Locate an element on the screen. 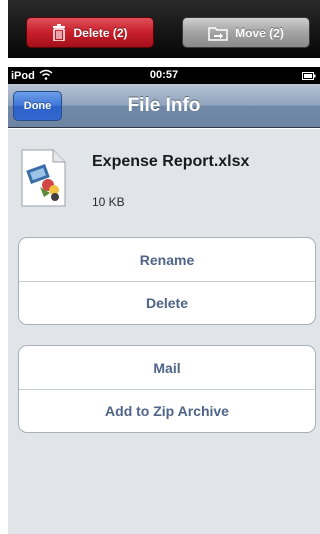  page-title: File Info is located at coordinates (164, 105).